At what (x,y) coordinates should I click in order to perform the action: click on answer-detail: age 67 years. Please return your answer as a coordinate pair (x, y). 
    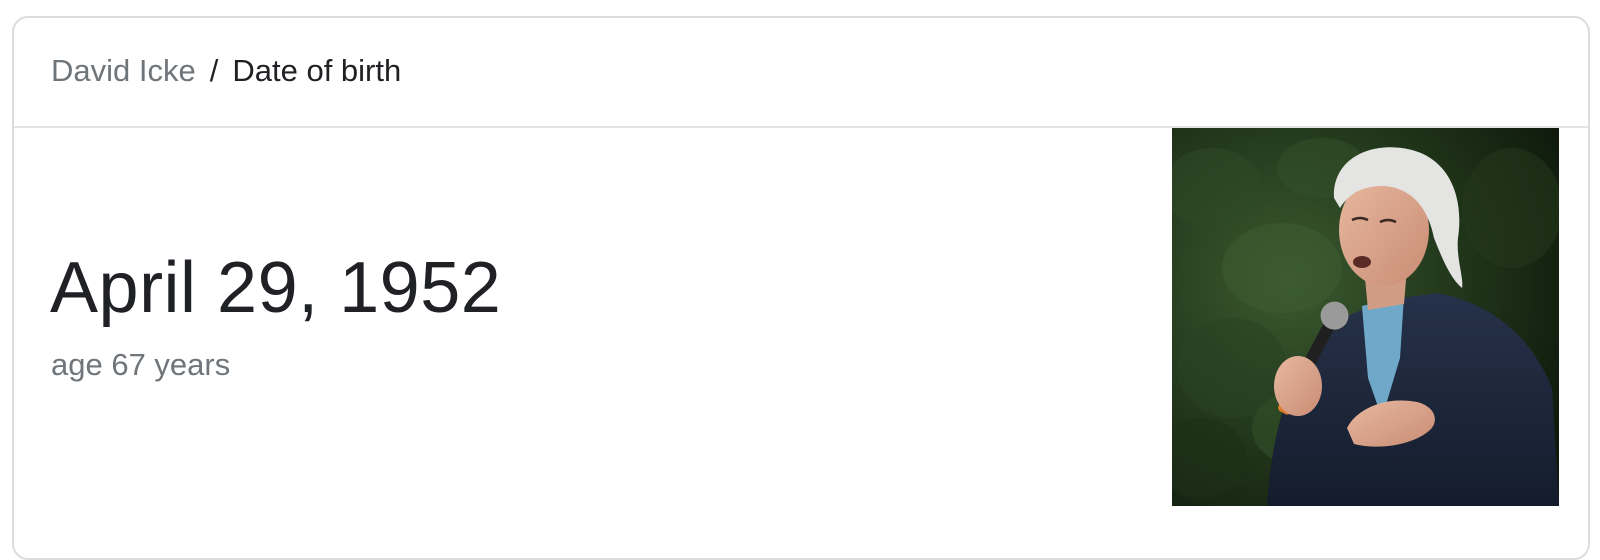
    Looking at the image, I should click on (141, 364).